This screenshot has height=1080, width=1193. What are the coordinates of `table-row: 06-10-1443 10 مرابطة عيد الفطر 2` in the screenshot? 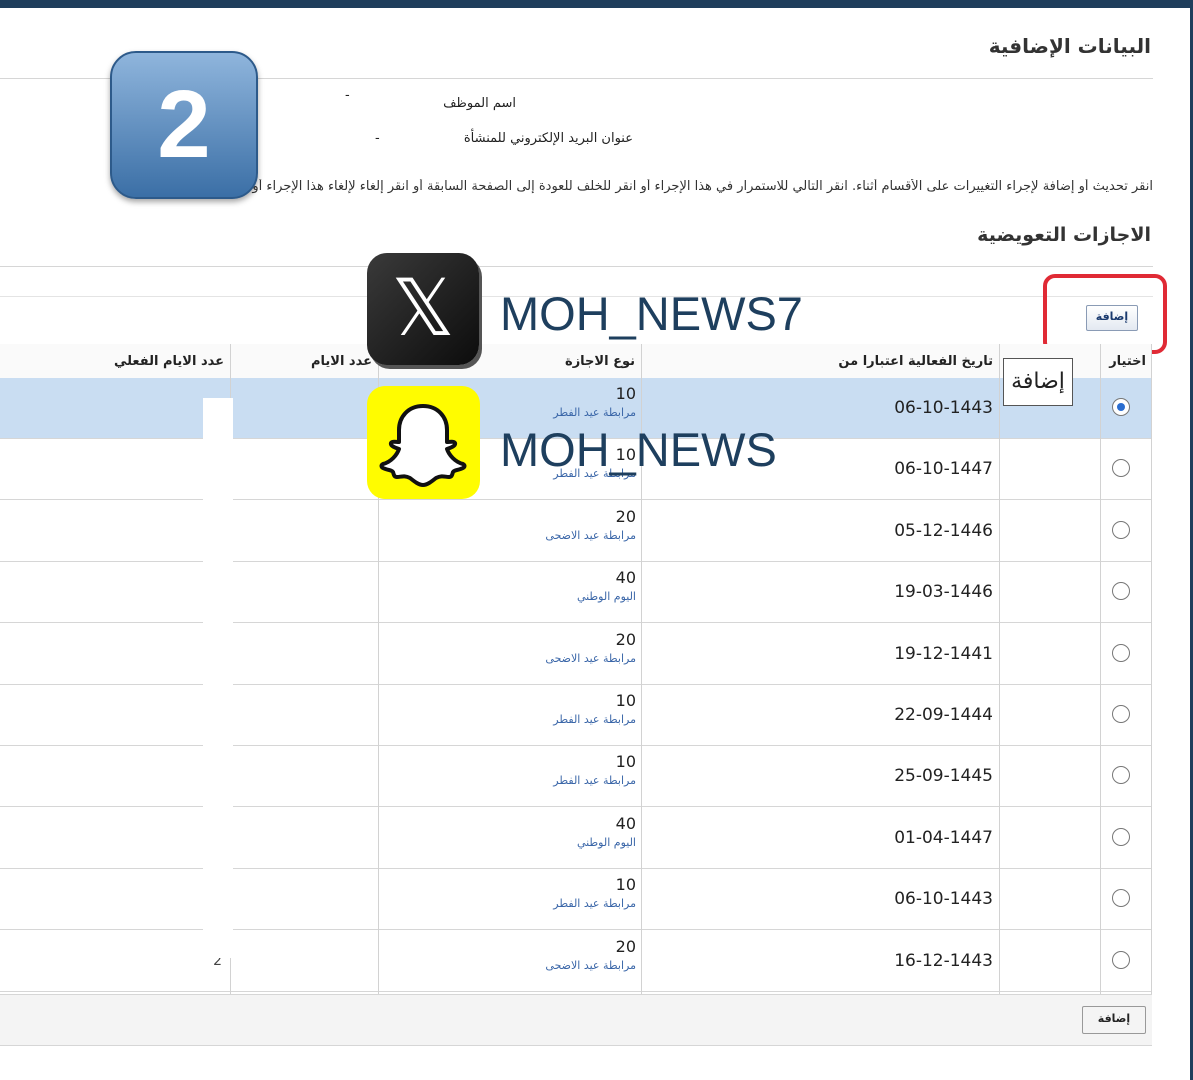 It's located at (576, 900).